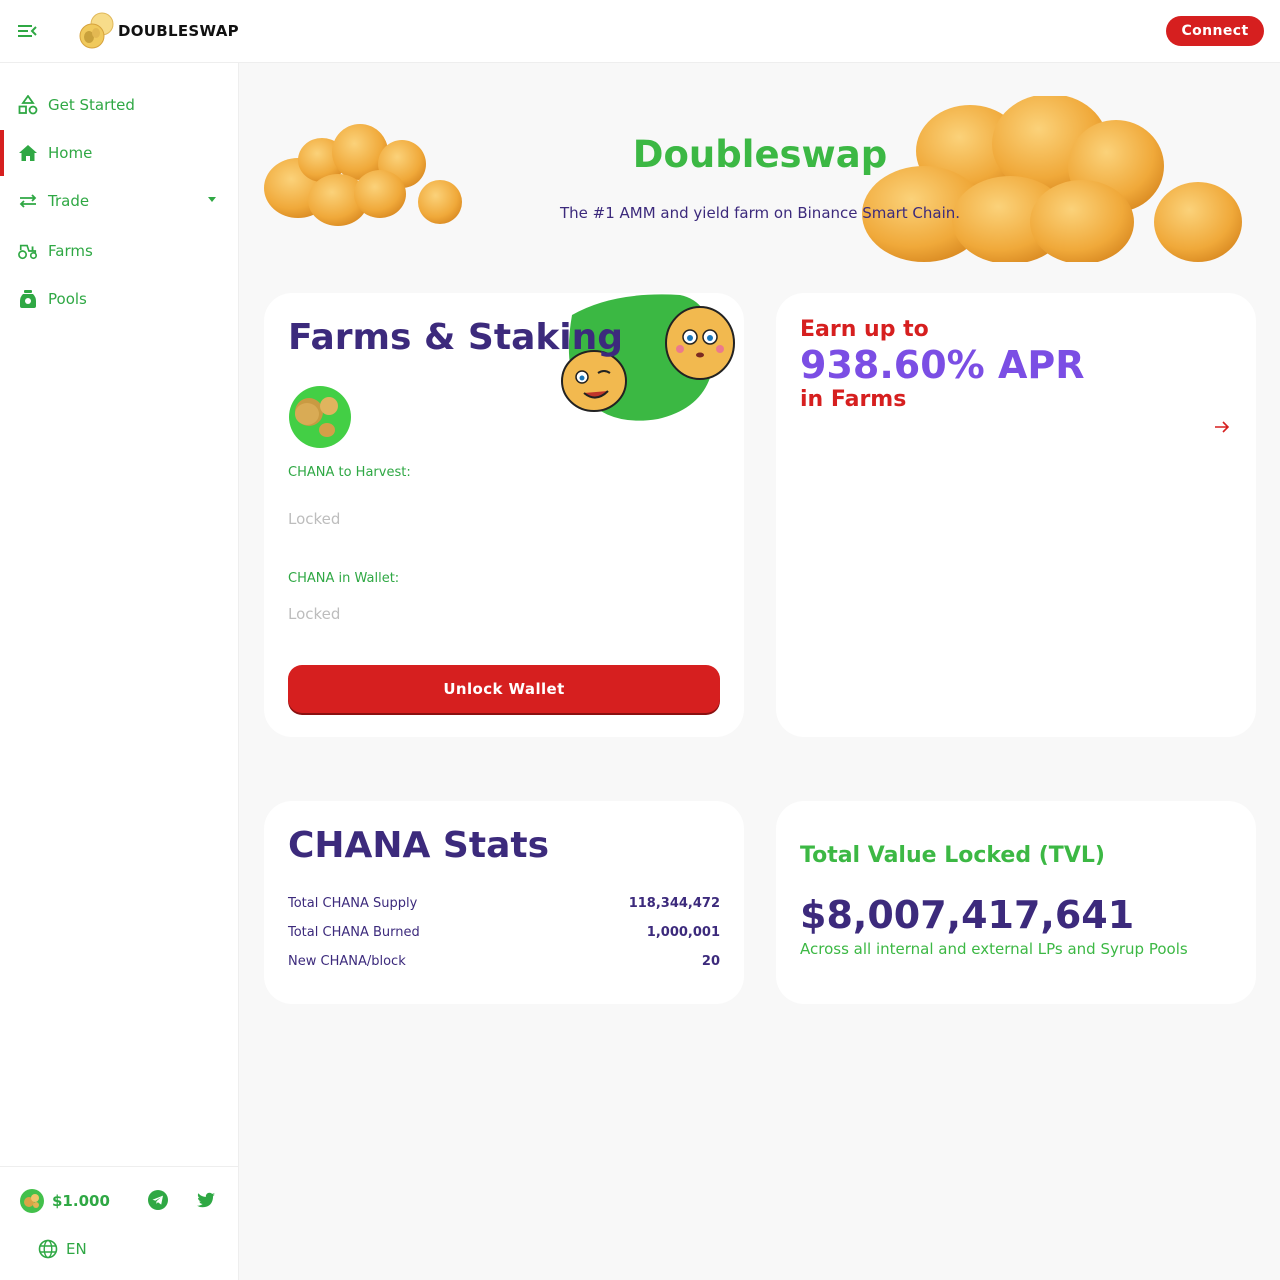 The image size is (1280, 1280). Describe the element at coordinates (28, 105) in the screenshot. I see `shapes-icon` at that location.